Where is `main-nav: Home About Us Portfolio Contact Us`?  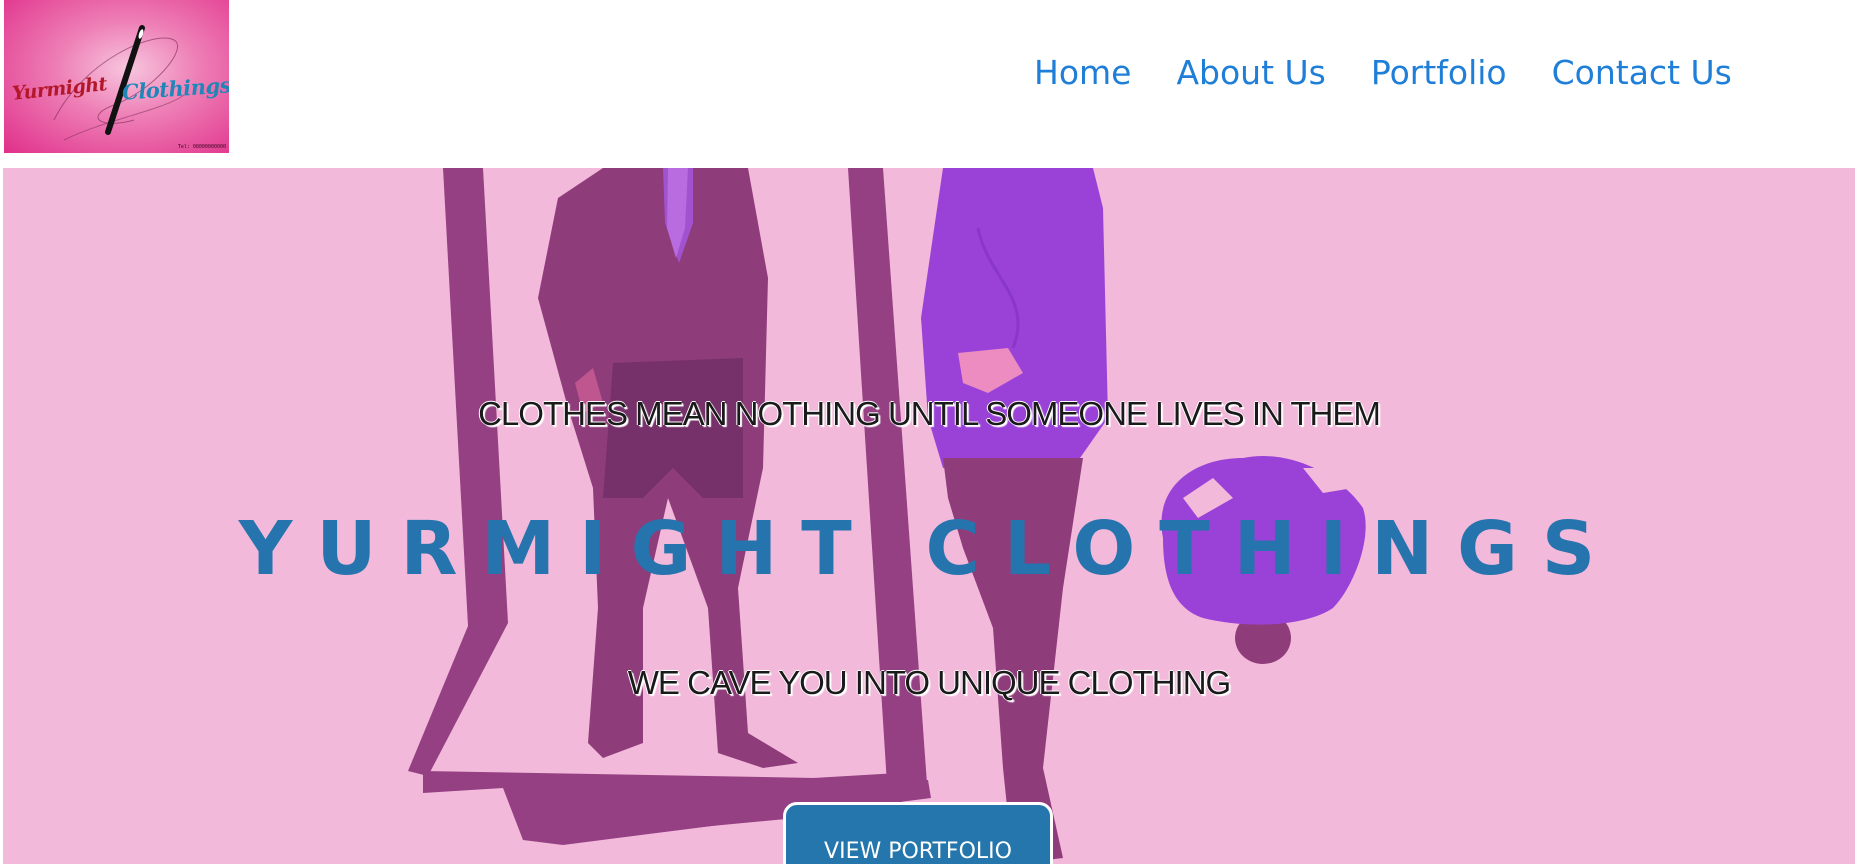 main-nav: Home About Us Portfolio Contact Us is located at coordinates (1405, 73).